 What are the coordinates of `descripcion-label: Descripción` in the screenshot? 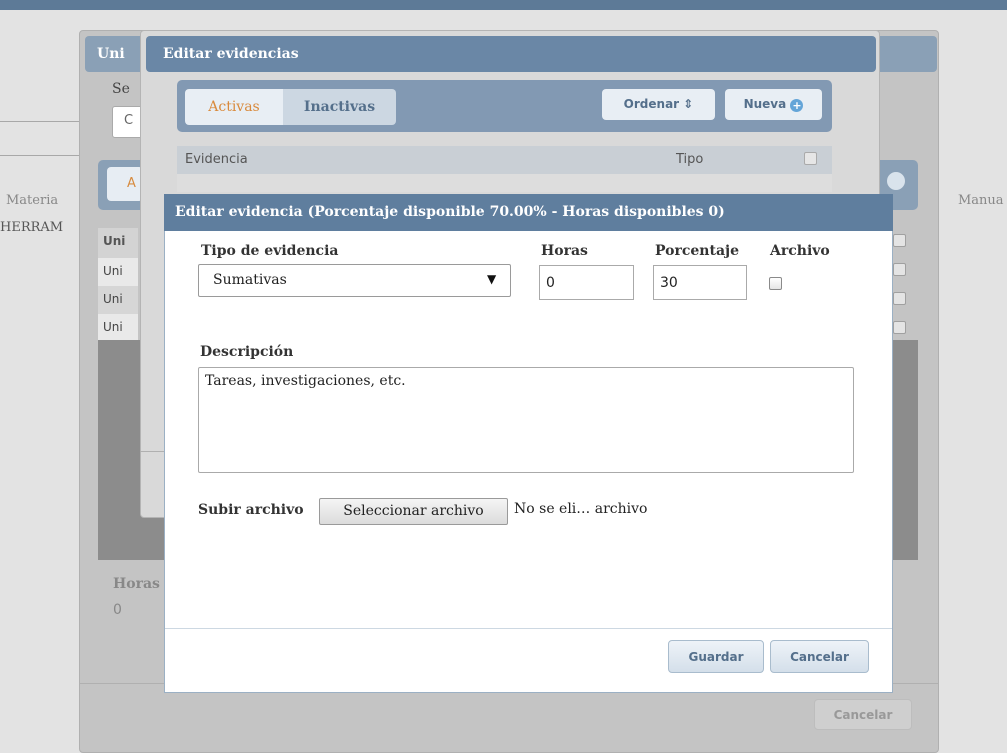 It's located at (247, 352).